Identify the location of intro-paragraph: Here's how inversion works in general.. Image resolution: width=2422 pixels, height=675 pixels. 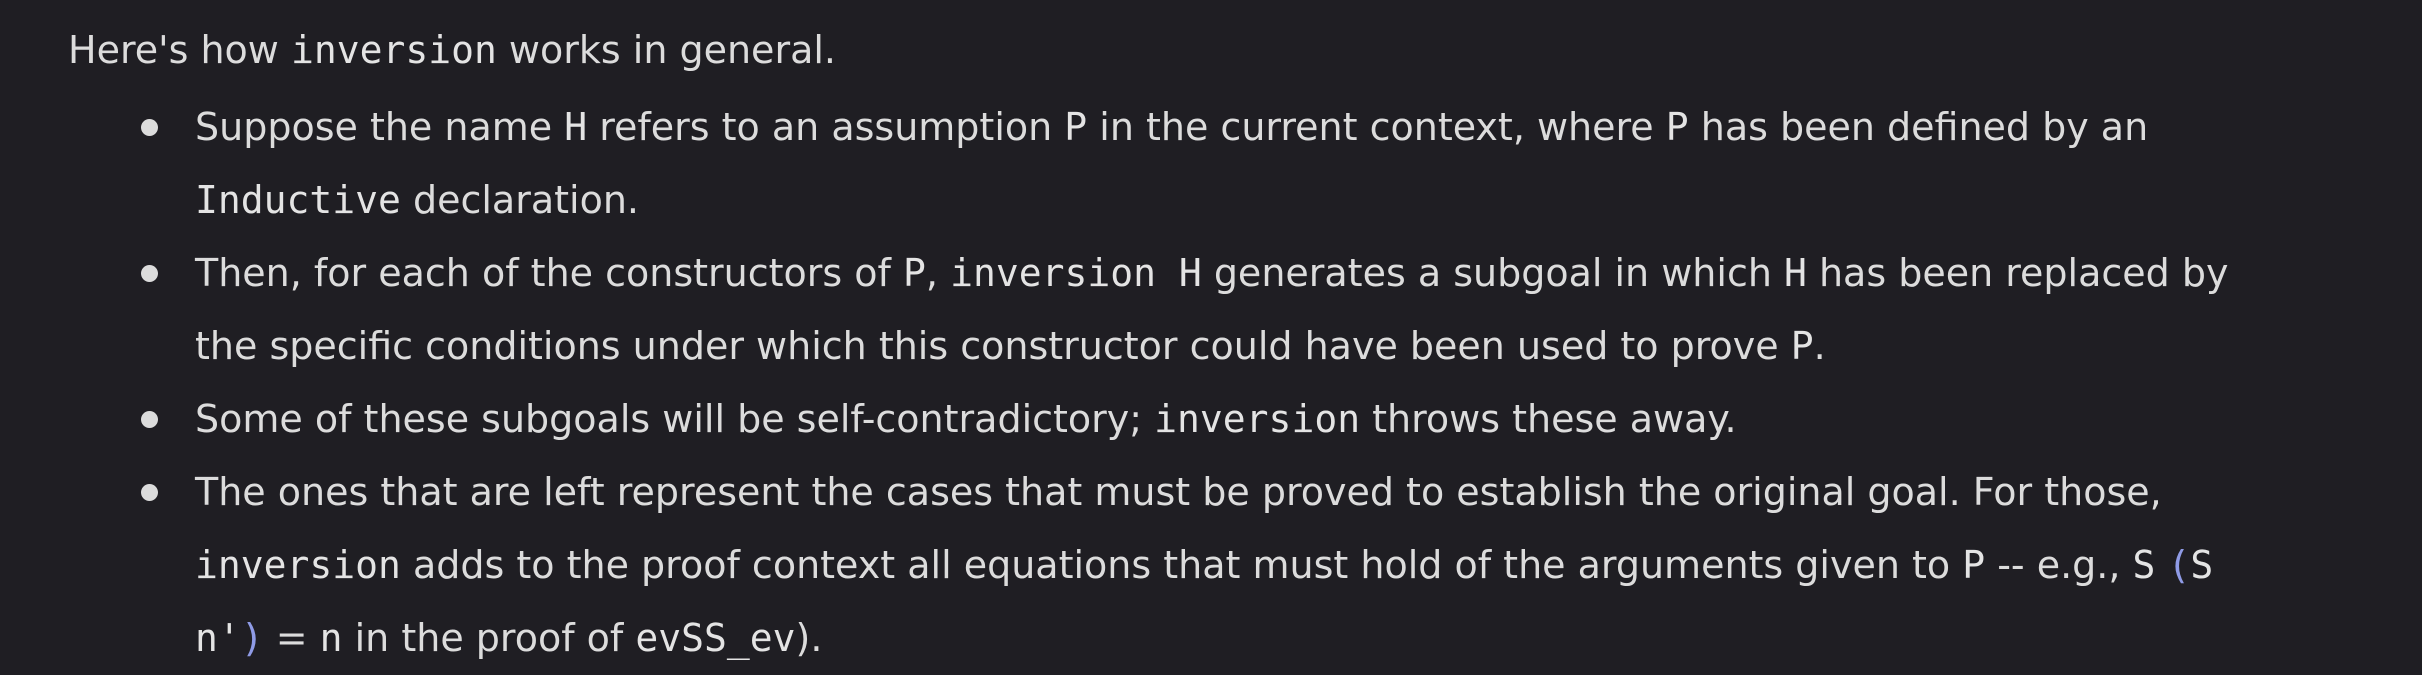
(1238, 50).